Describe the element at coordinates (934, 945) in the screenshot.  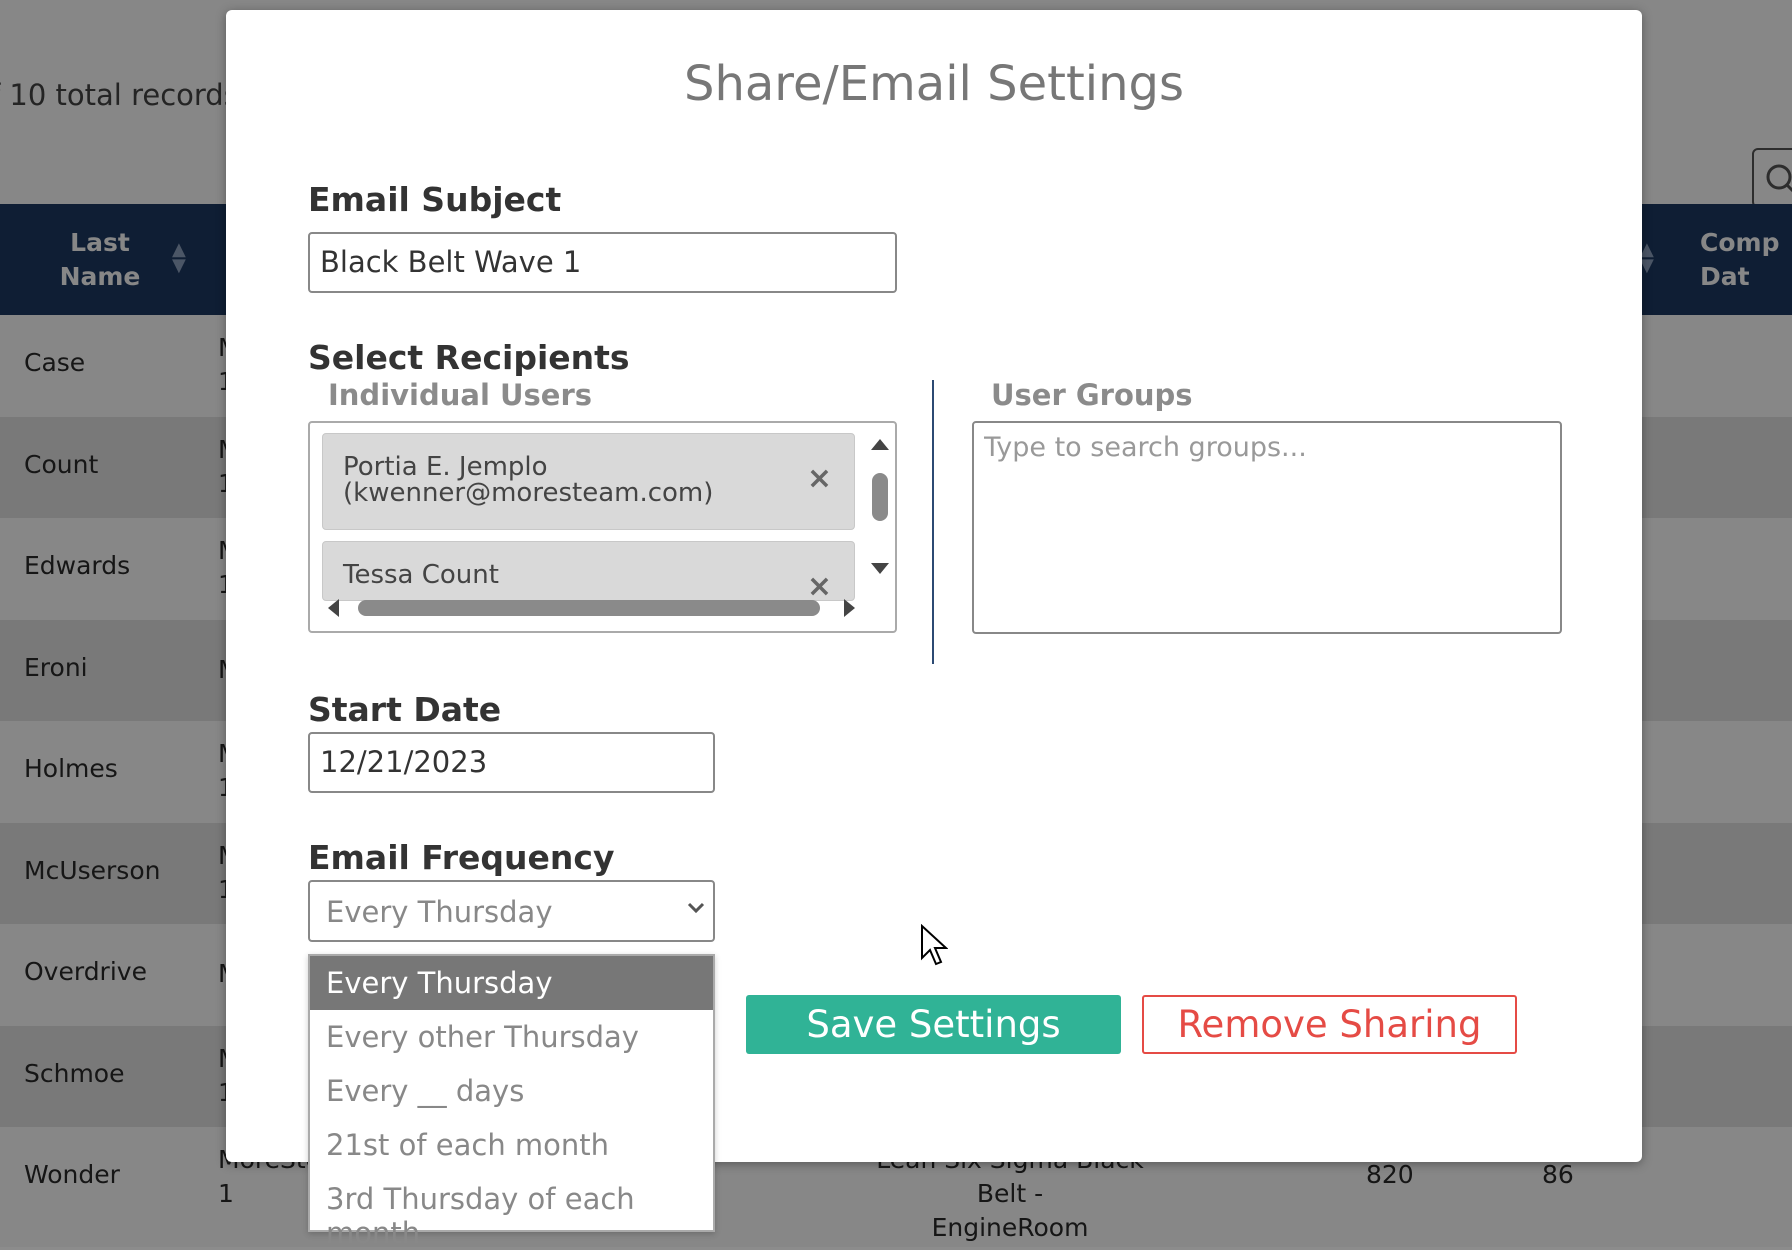
I see `mouse-cursor-icon` at that location.